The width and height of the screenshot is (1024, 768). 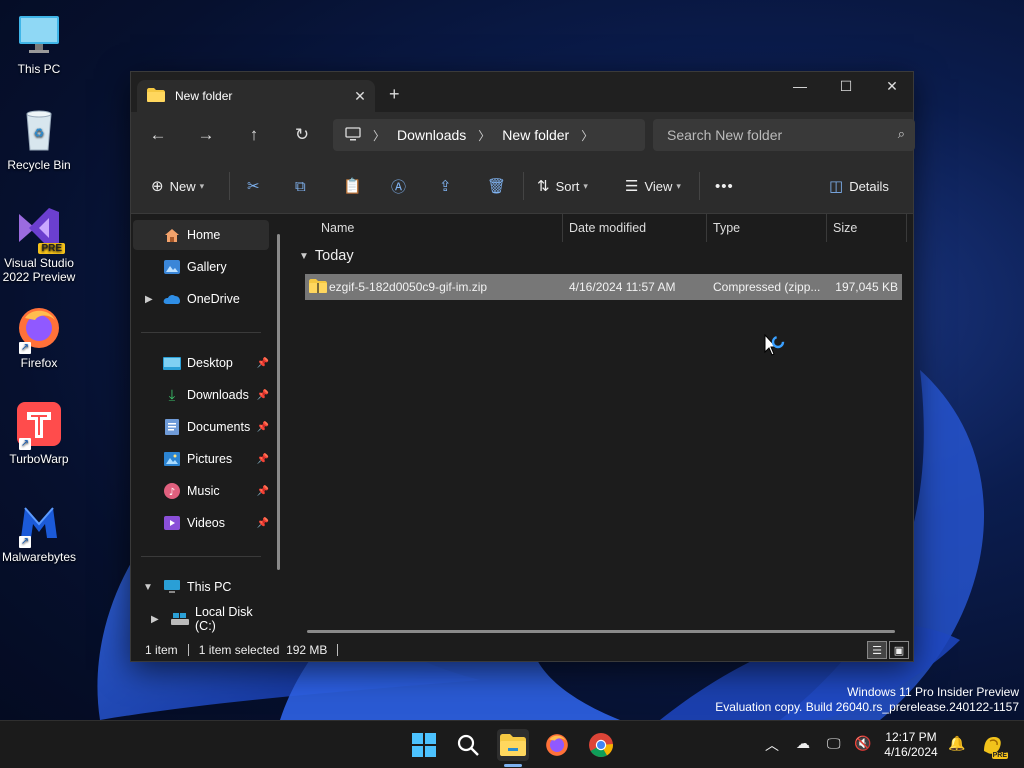 What do you see at coordinates (177, 186) in the screenshot?
I see `new-button: ⊕ New ▾` at bounding box center [177, 186].